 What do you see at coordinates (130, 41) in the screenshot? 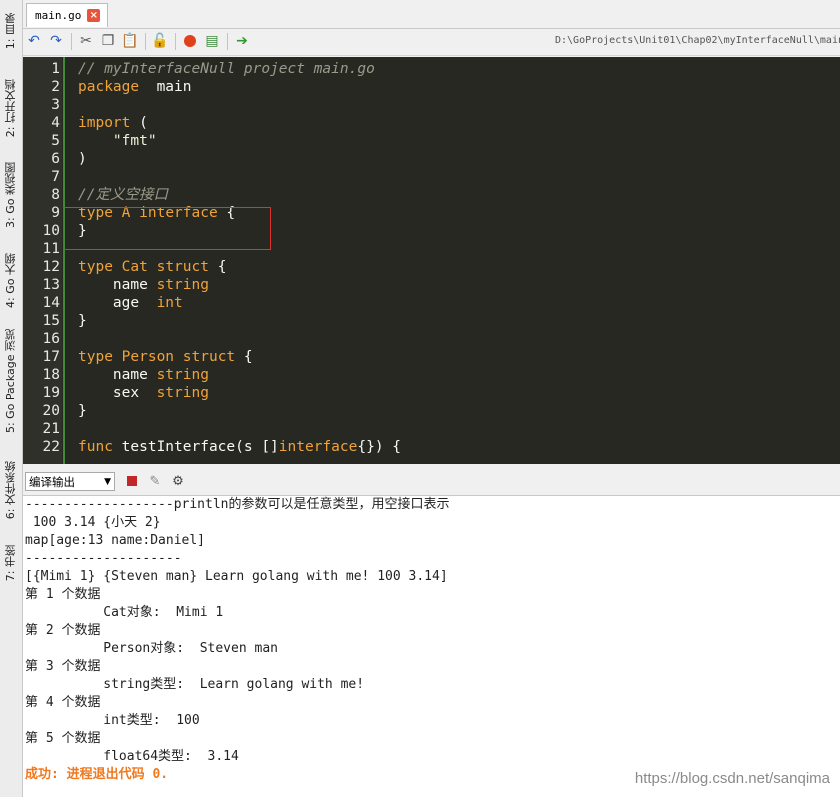
I see `paste-icon: 📋` at bounding box center [130, 41].